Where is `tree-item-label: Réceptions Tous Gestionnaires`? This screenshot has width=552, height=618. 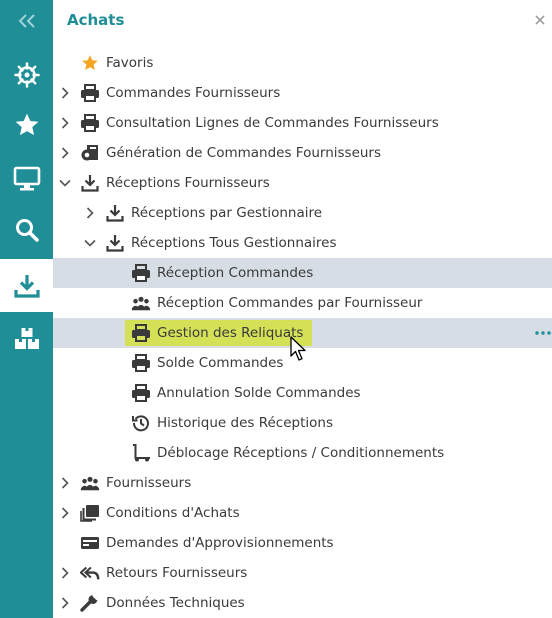 tree-item-label: Réceptions Tous Gestionnaires is located at coordinates (234, 243).